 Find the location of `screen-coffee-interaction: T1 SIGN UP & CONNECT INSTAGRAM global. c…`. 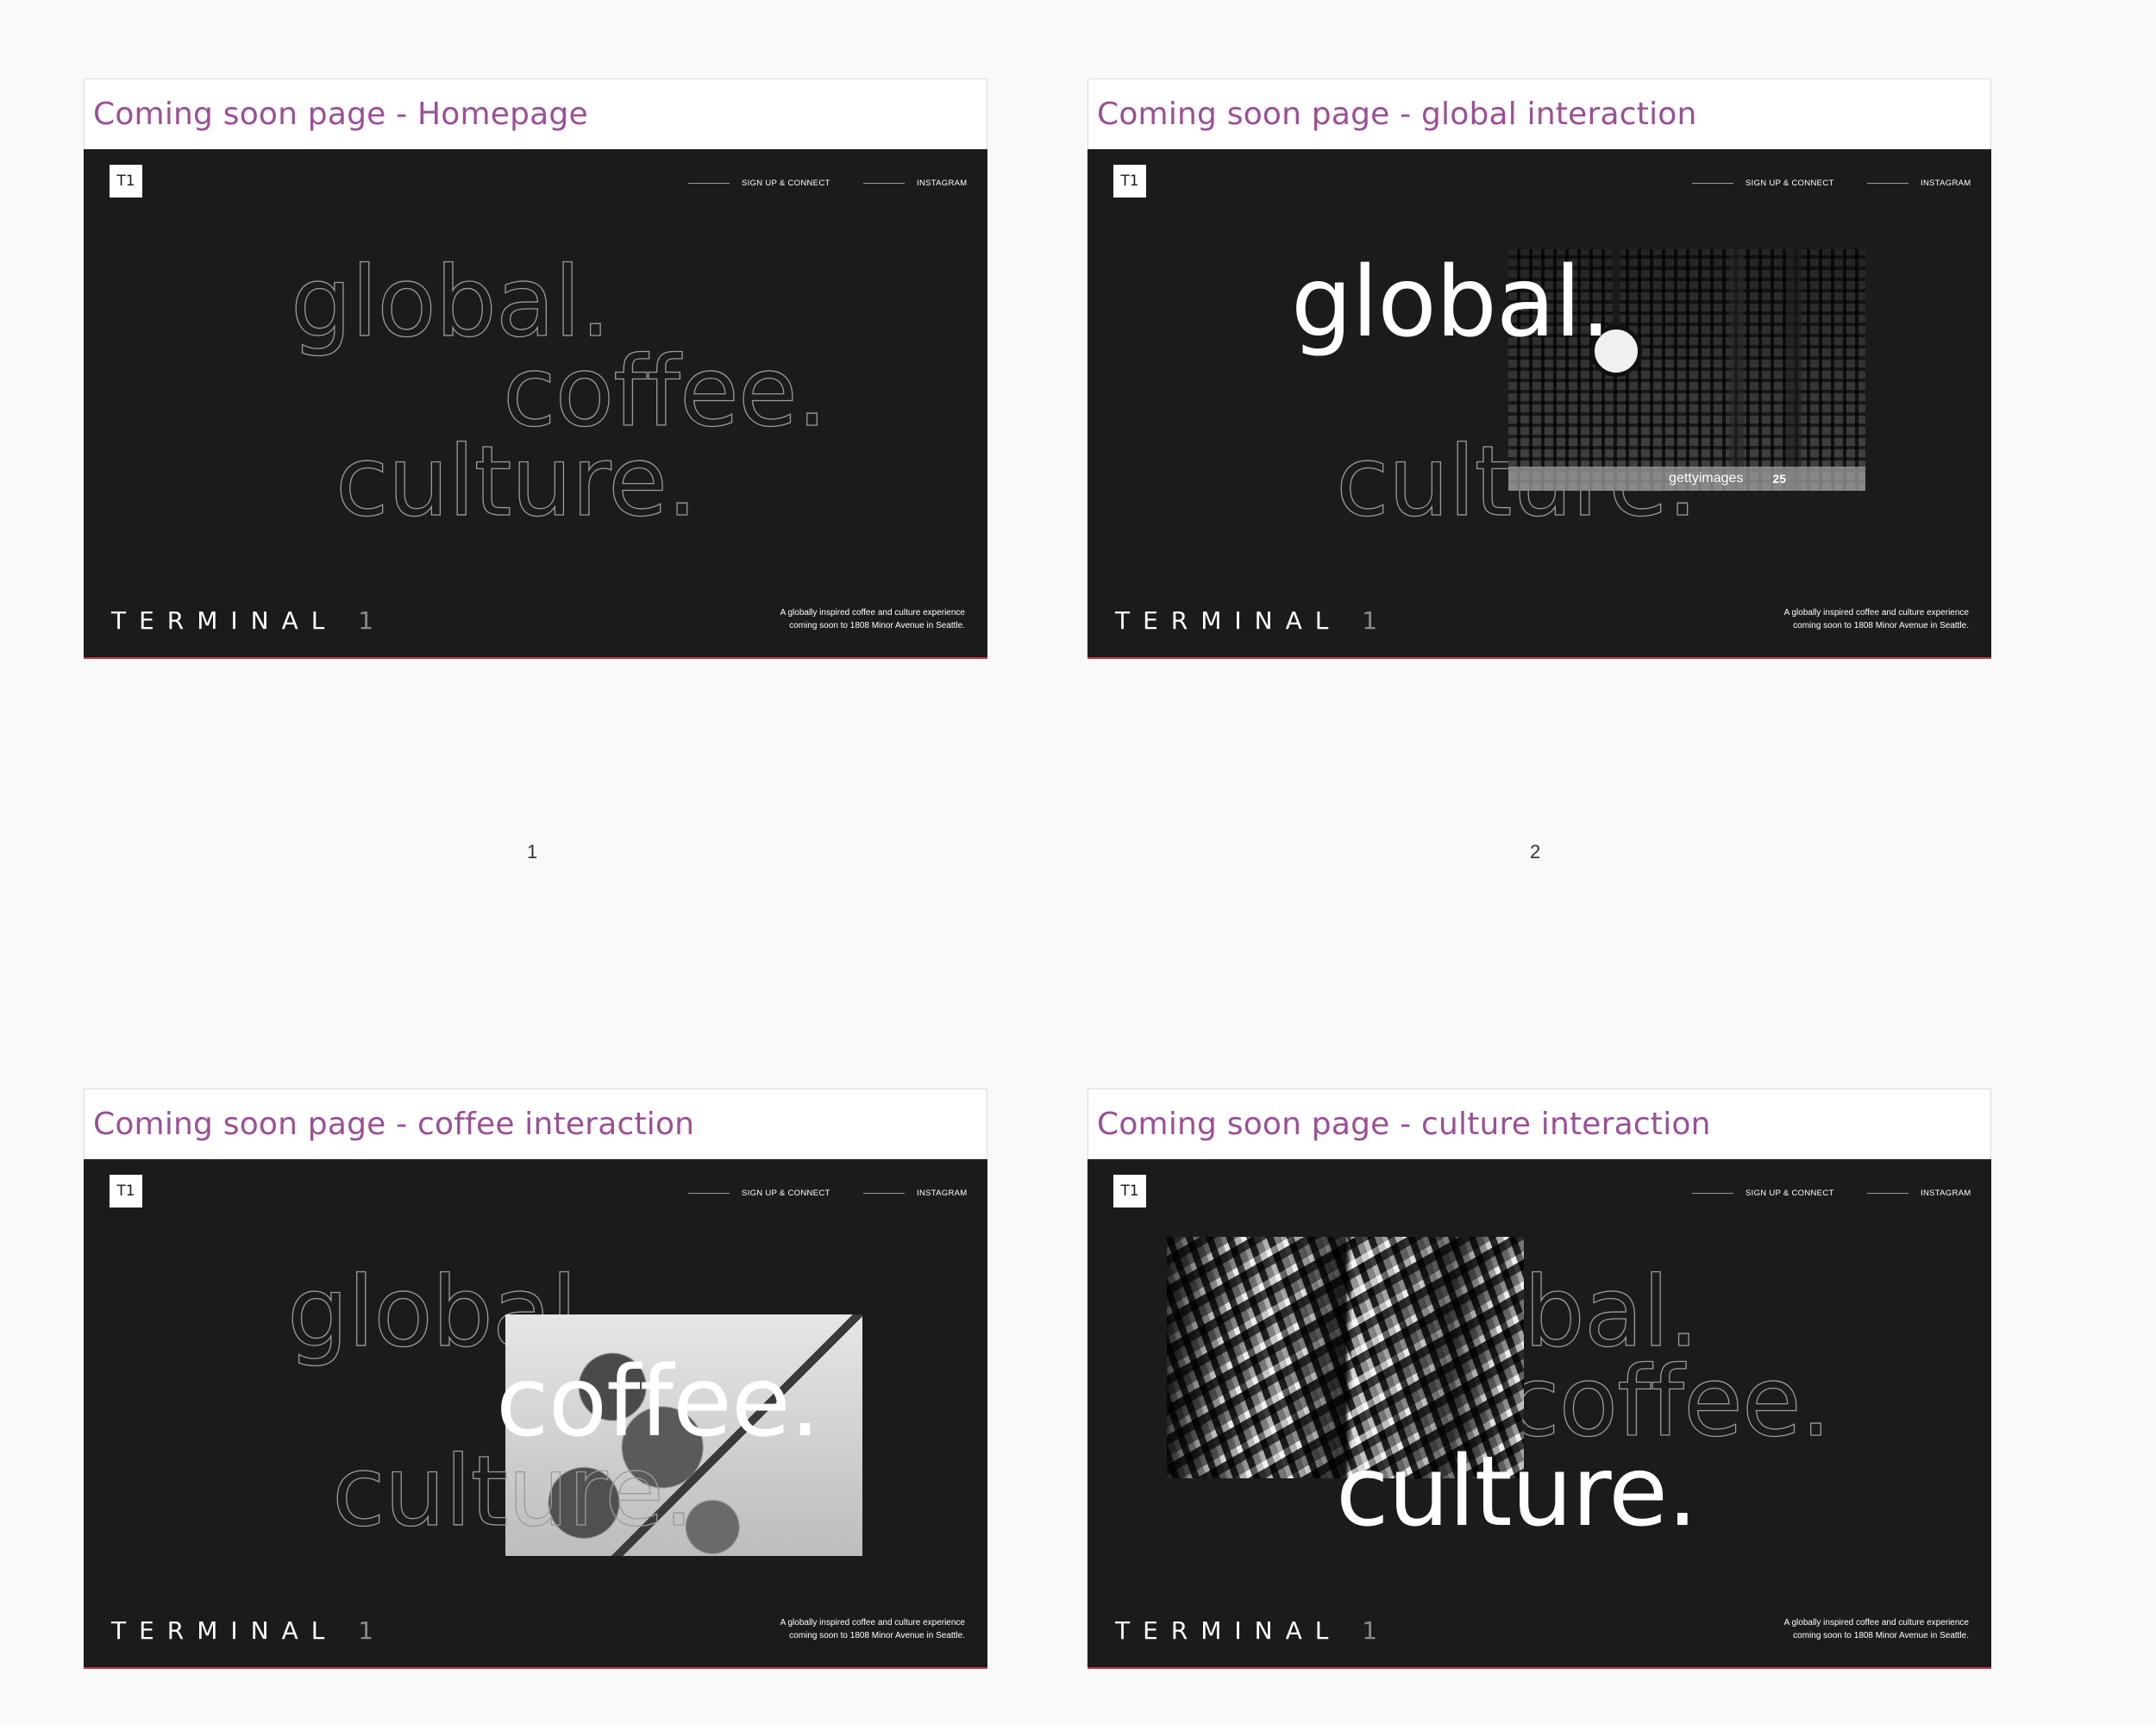

screen-coffee-interaction: T1 SIGN UP & CONNECT INSTAGRAM global. c… is located at coordinates (535, 1414).